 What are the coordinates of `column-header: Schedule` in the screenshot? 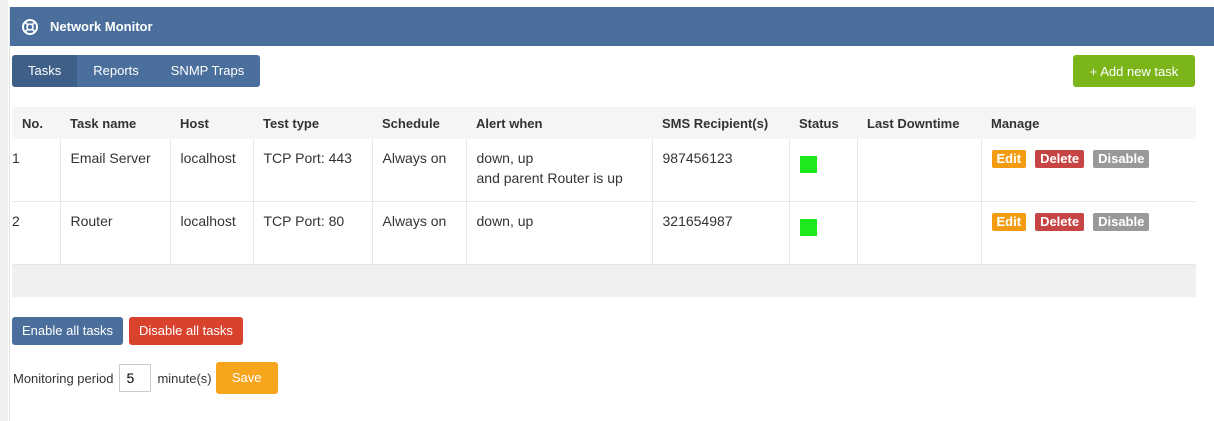 It's located at (419, 123).